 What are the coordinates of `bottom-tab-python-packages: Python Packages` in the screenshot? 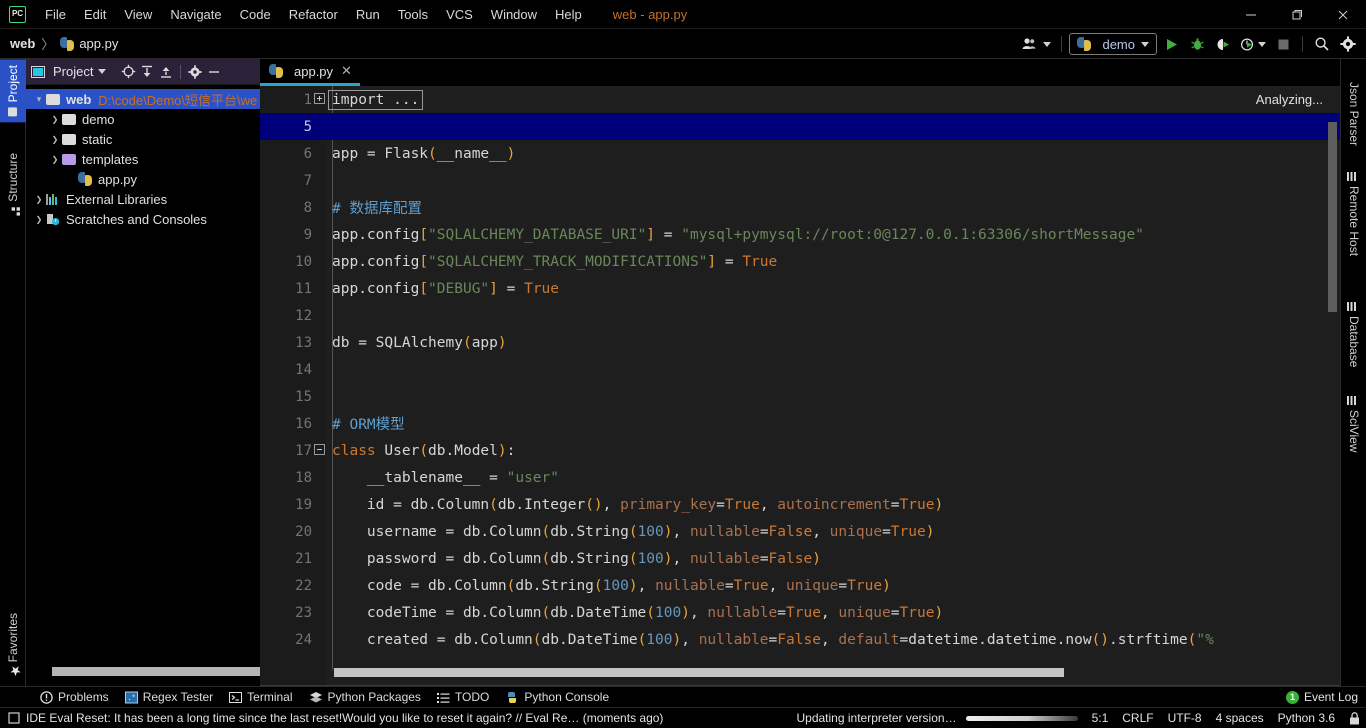 It's located at (365, 697).